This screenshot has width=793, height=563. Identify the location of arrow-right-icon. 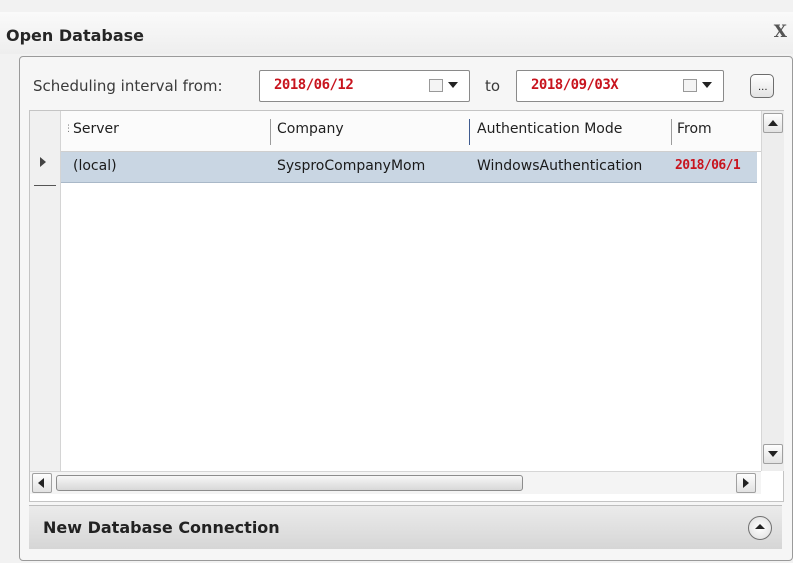
(746, 483).